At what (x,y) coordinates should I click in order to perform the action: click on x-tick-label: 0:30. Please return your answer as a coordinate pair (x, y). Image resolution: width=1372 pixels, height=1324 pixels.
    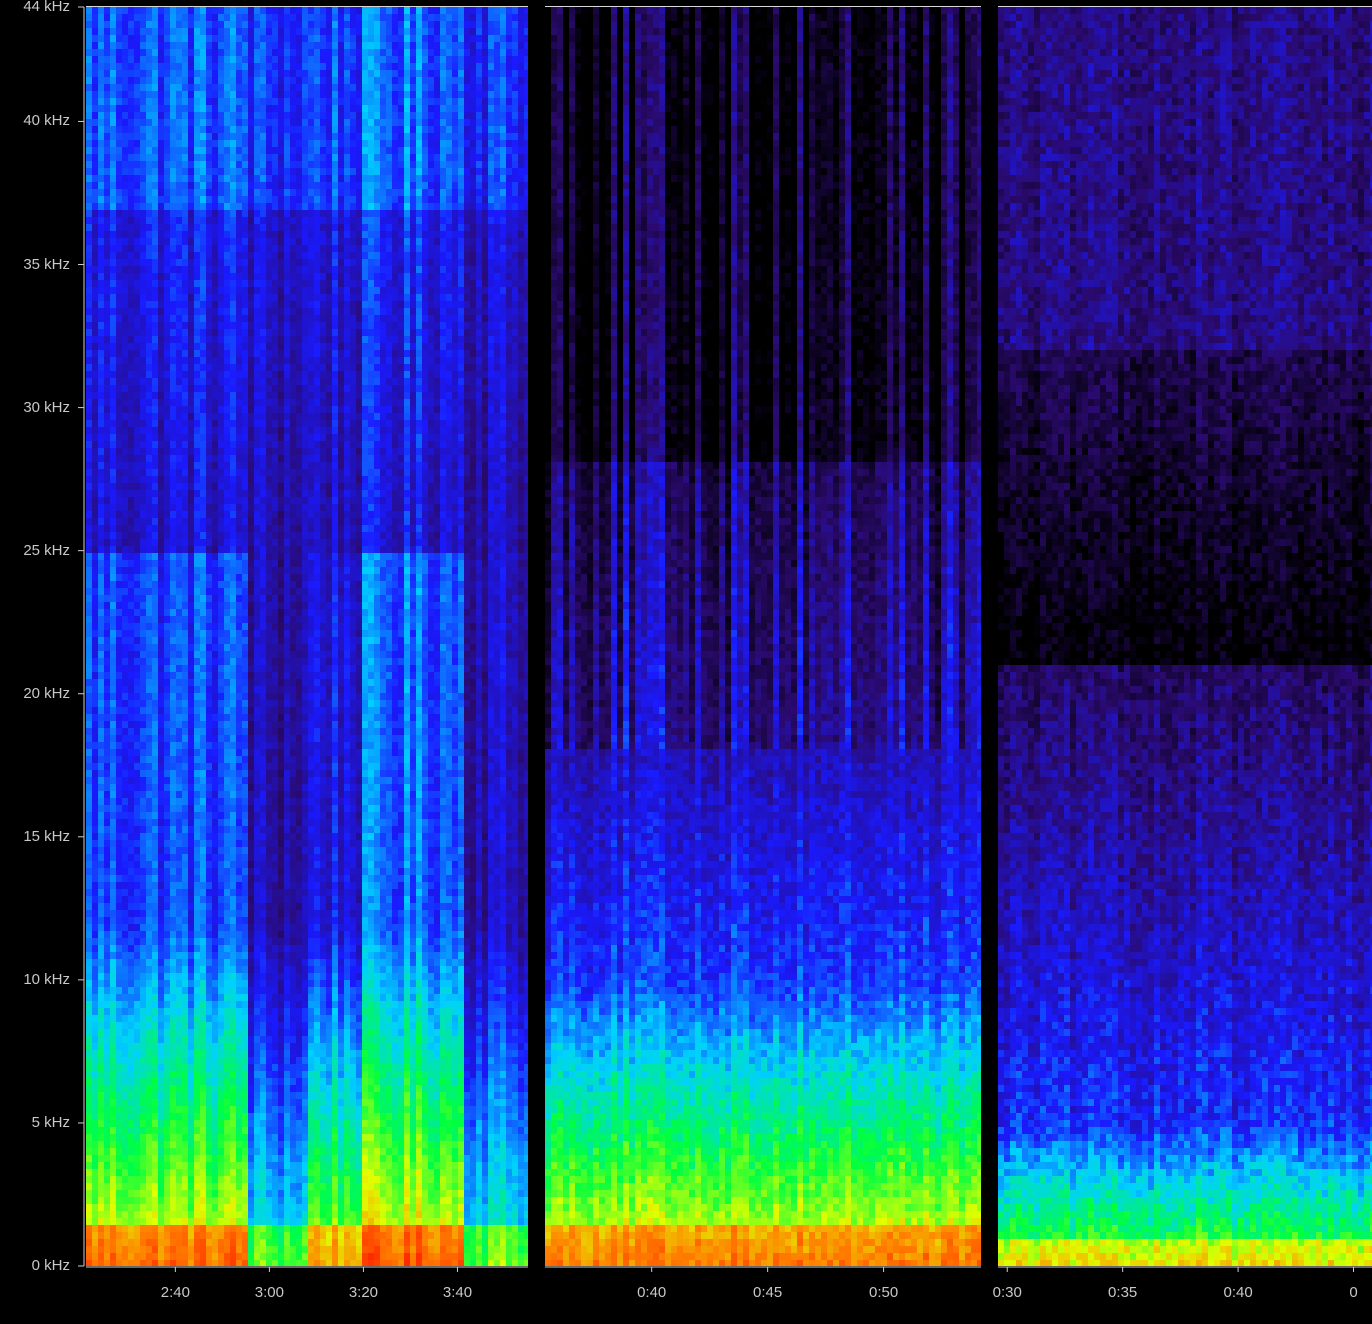
    Looking at the image, I should click on (1007, 1293).